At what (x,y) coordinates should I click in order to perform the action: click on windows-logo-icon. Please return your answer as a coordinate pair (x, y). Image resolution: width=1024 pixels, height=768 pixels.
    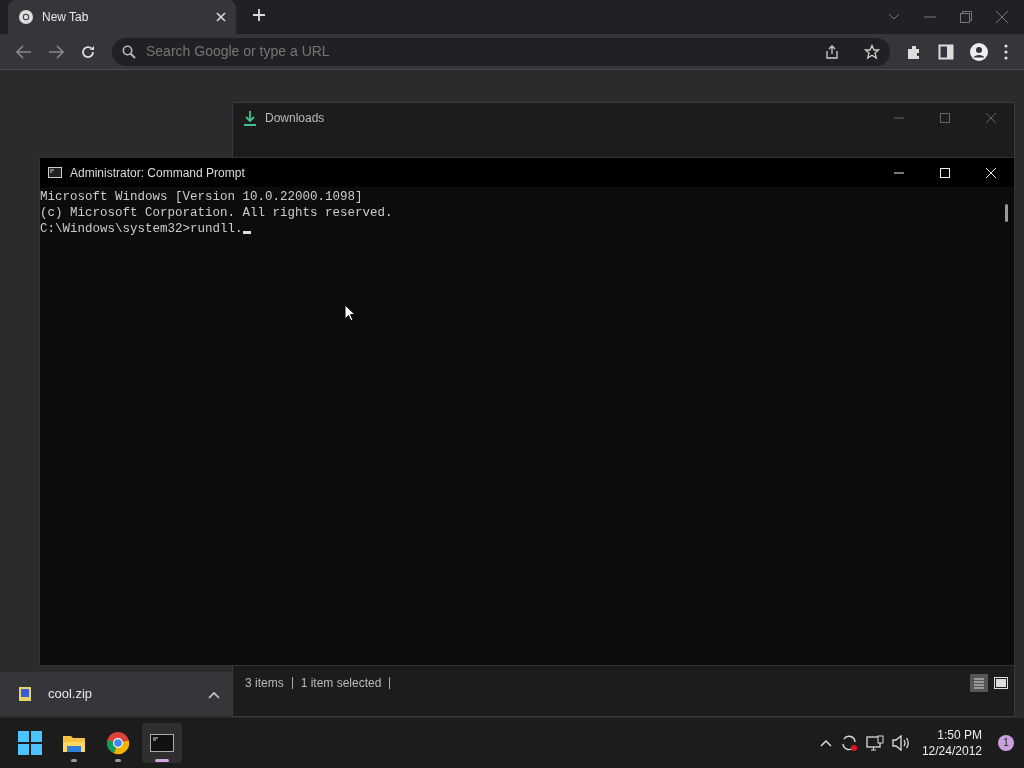
    Looking at the image, I should click on (30, 743).